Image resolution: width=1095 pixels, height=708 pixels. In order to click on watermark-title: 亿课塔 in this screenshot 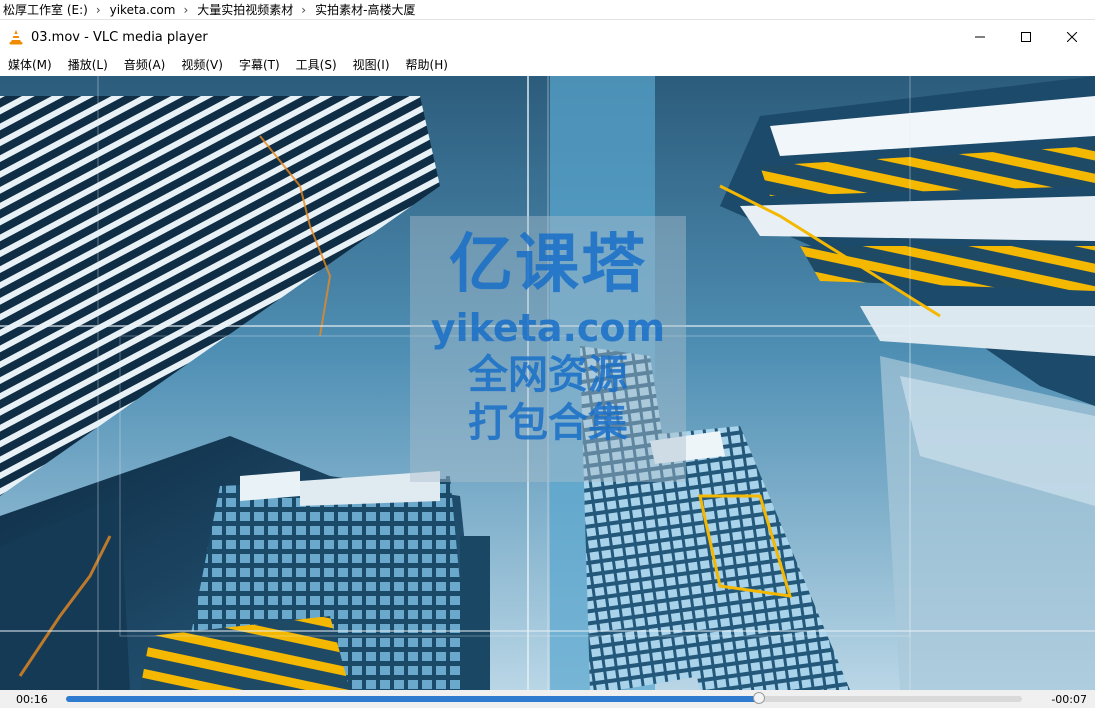, I will do `click(548, 265)`.